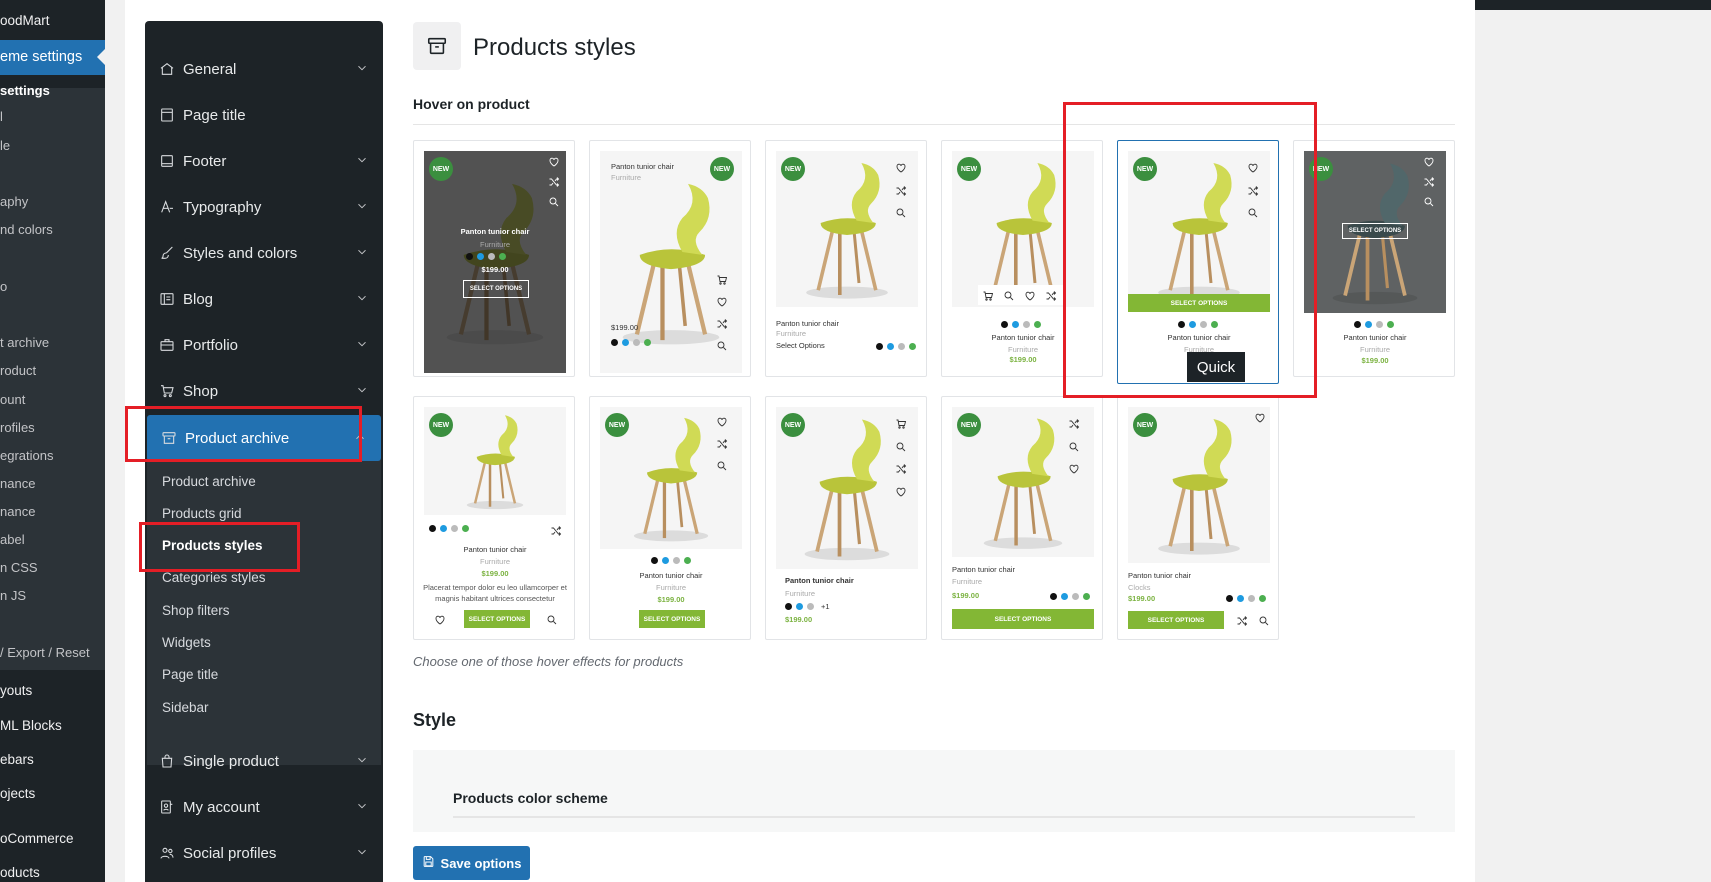  I want to click on sidebar-item-general: General, so click(264, 69).